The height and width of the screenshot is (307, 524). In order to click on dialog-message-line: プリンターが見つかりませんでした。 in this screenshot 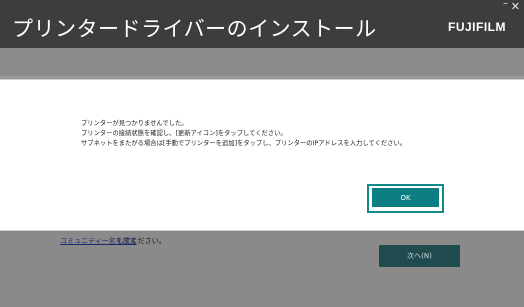, I will do `click(134, 123)`.